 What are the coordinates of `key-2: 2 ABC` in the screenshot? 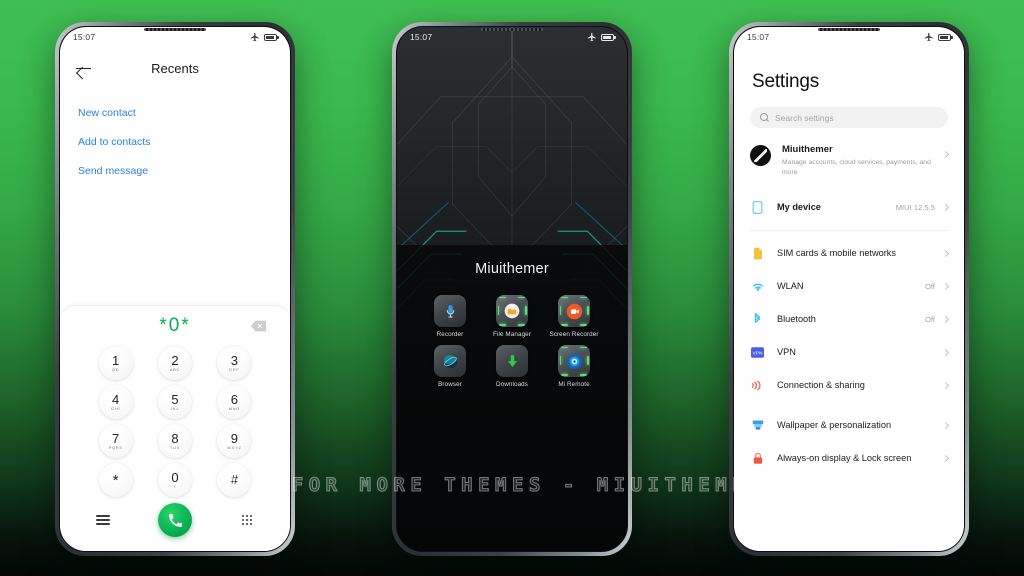 It's located at (174, 363).